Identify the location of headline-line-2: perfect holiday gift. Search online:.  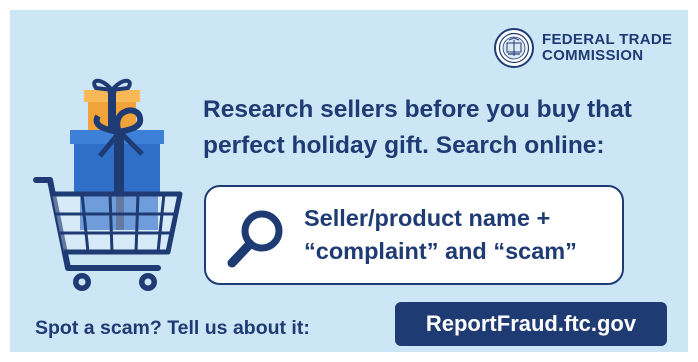
(404, 145).